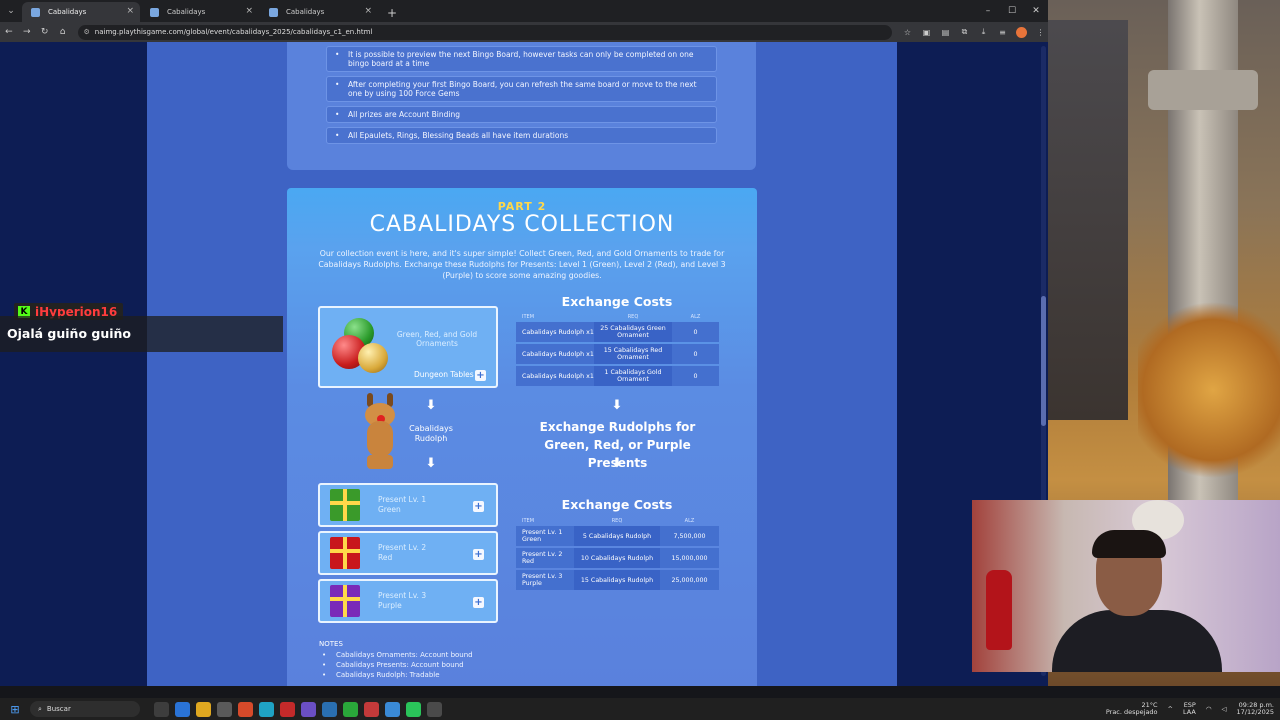  Describe the element at coordinates (926, 32) in the screenshot. I see `extension-icon: ▣` at that location.